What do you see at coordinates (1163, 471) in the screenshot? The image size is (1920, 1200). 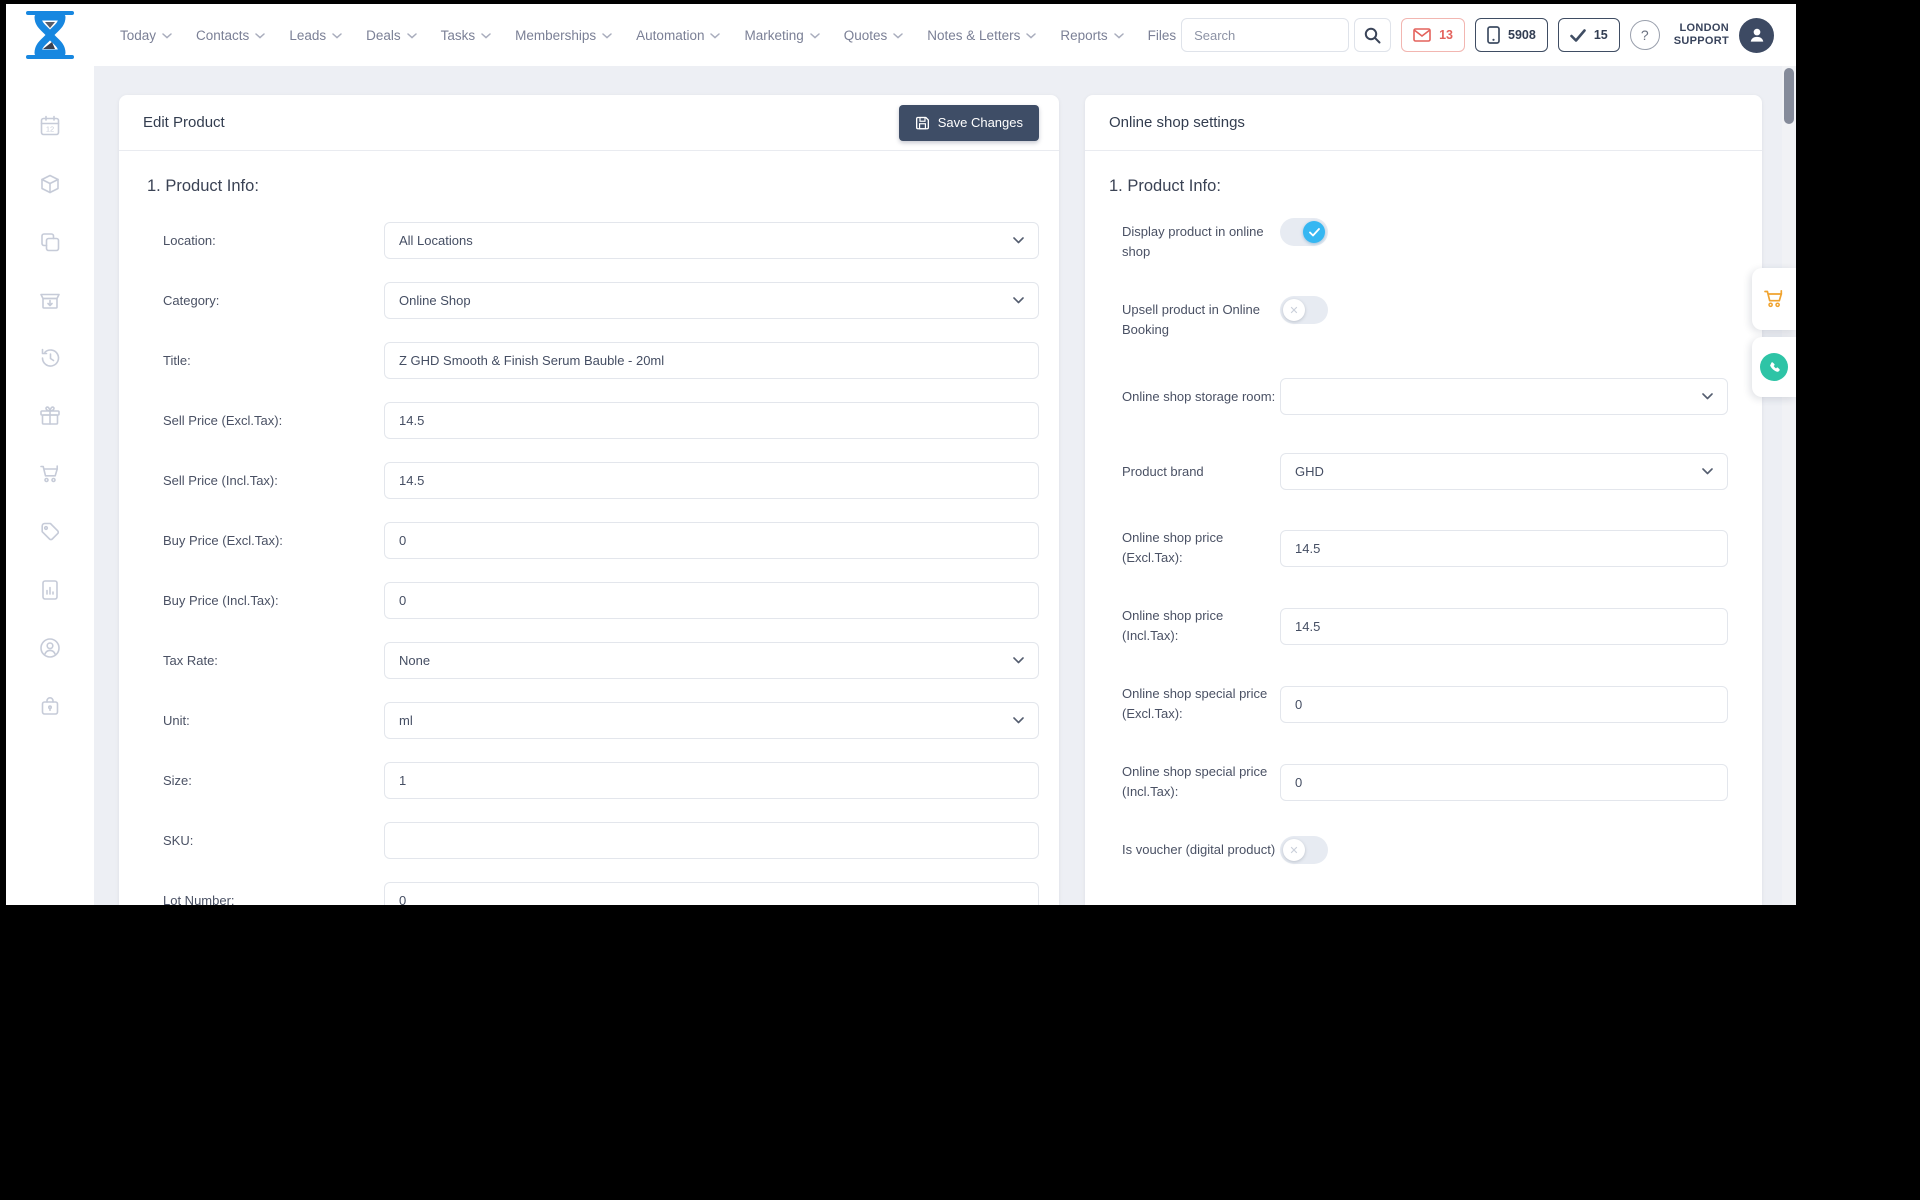 I see `field-label: Product brand` at bounding box center [1163, 471].